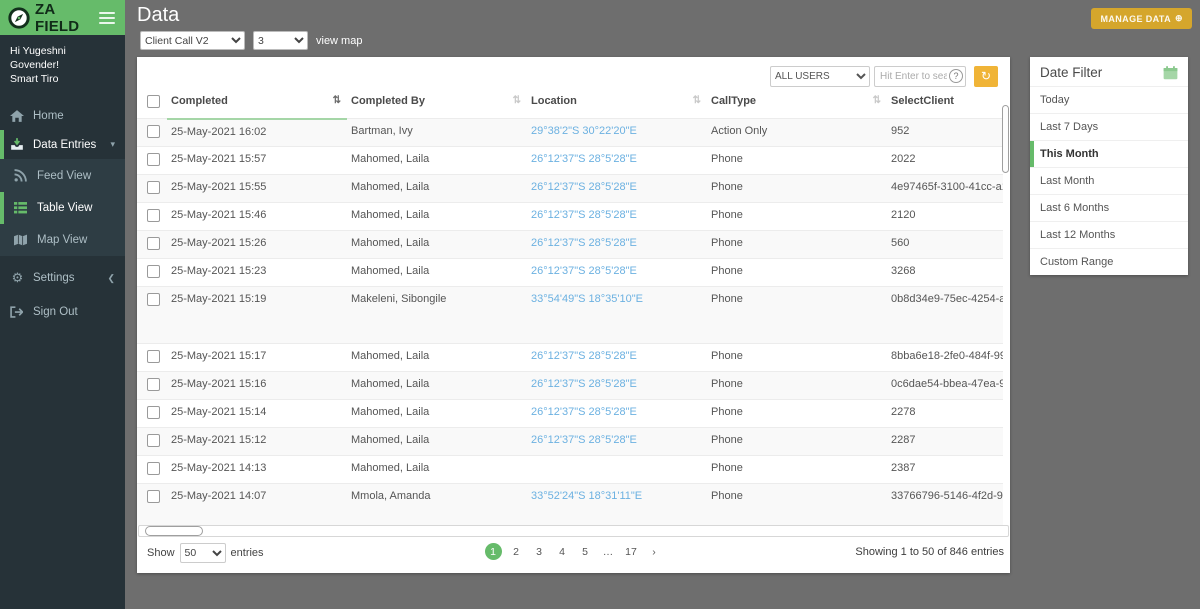 The width and height of the screenshot is (1200, 609). Describe the element at coordinates (339, 41) in the screenshot. I see `view-map-link: view map` at that location.